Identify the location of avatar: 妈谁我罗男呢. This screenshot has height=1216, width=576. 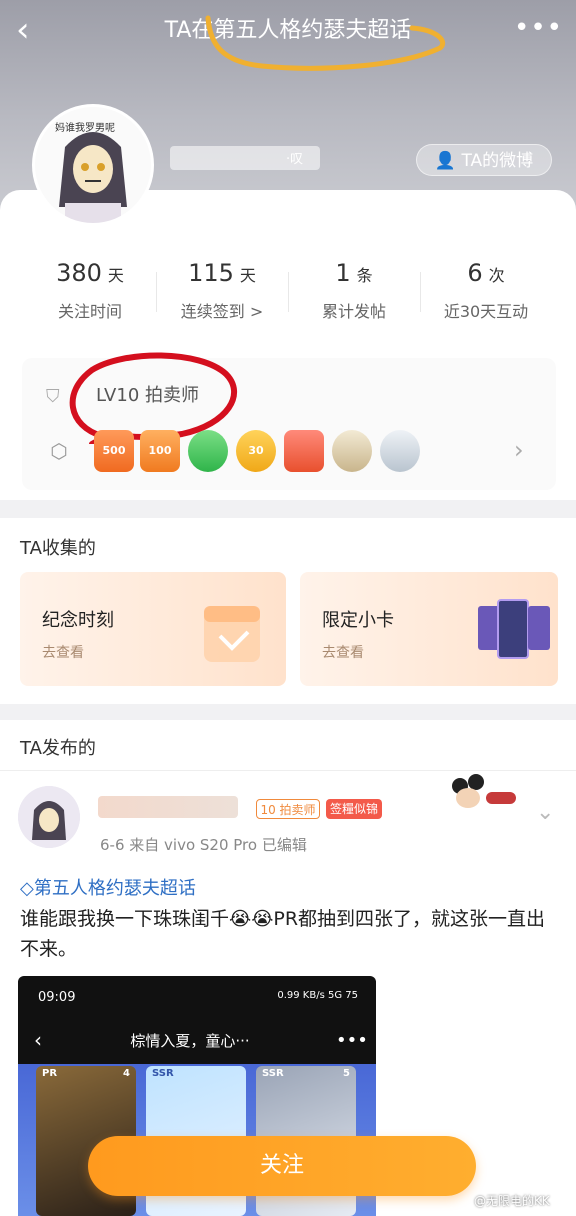
(93, 165).